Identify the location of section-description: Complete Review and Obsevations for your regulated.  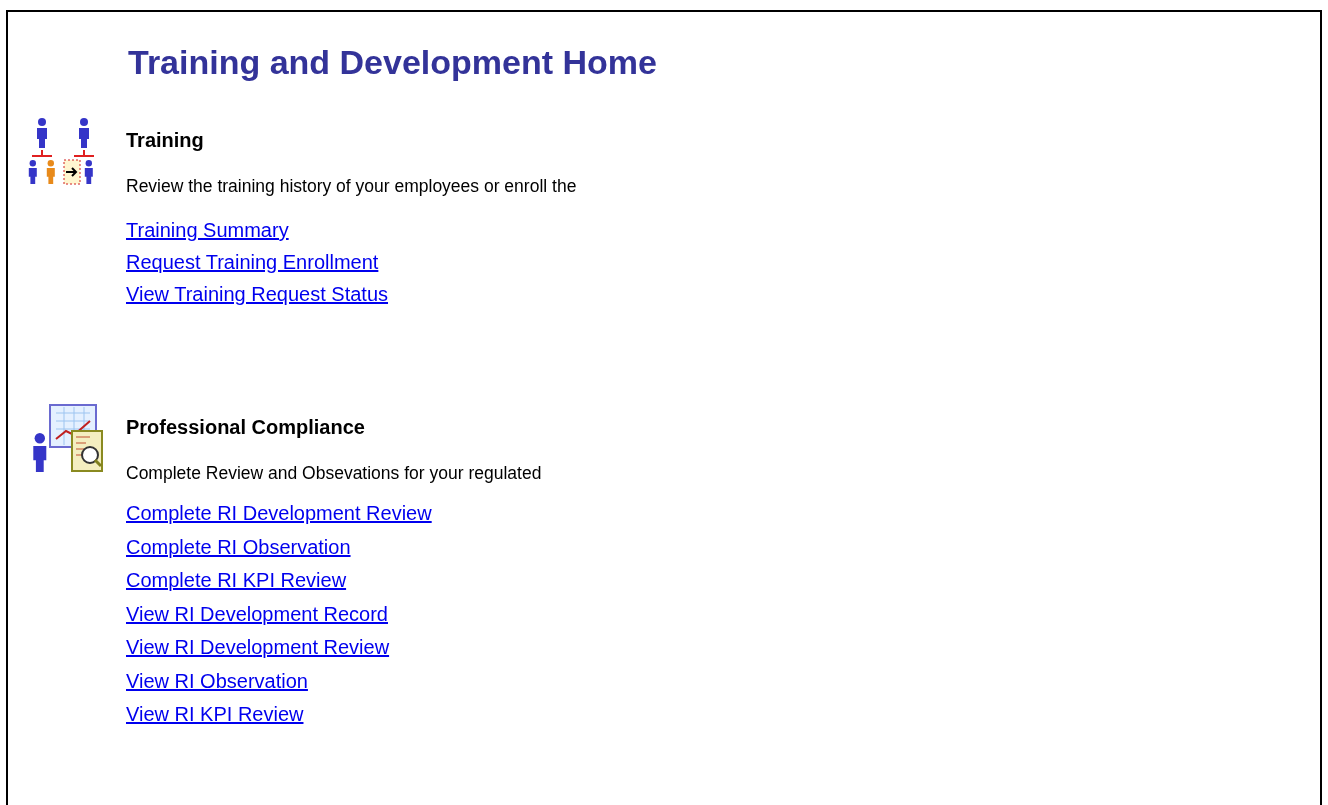
(334, 473).